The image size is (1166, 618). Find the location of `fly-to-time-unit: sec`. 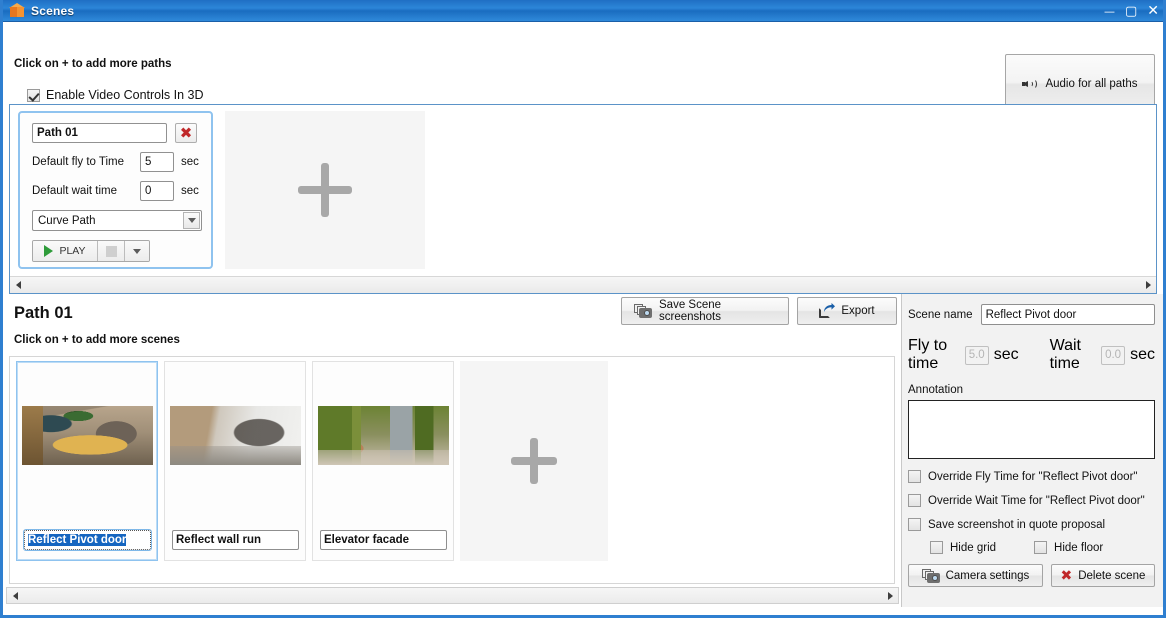

fly-to-time-unit: sec is located at coordinates (1006, 354).